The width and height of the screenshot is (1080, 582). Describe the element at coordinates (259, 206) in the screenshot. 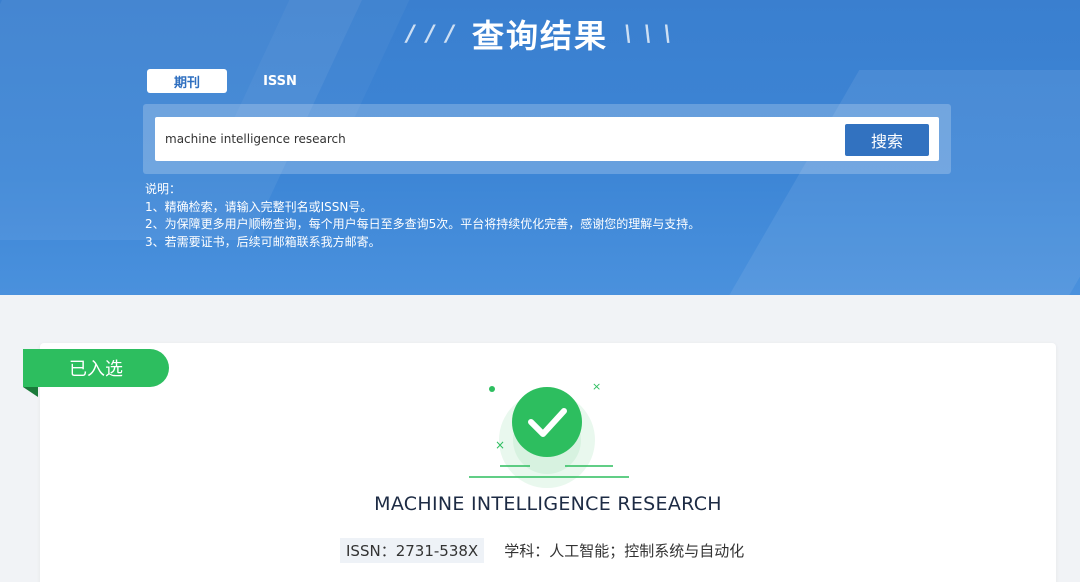

I see `instruction-item: 1、精确检索，请输入完整刊名或ISSN号。` at that location.